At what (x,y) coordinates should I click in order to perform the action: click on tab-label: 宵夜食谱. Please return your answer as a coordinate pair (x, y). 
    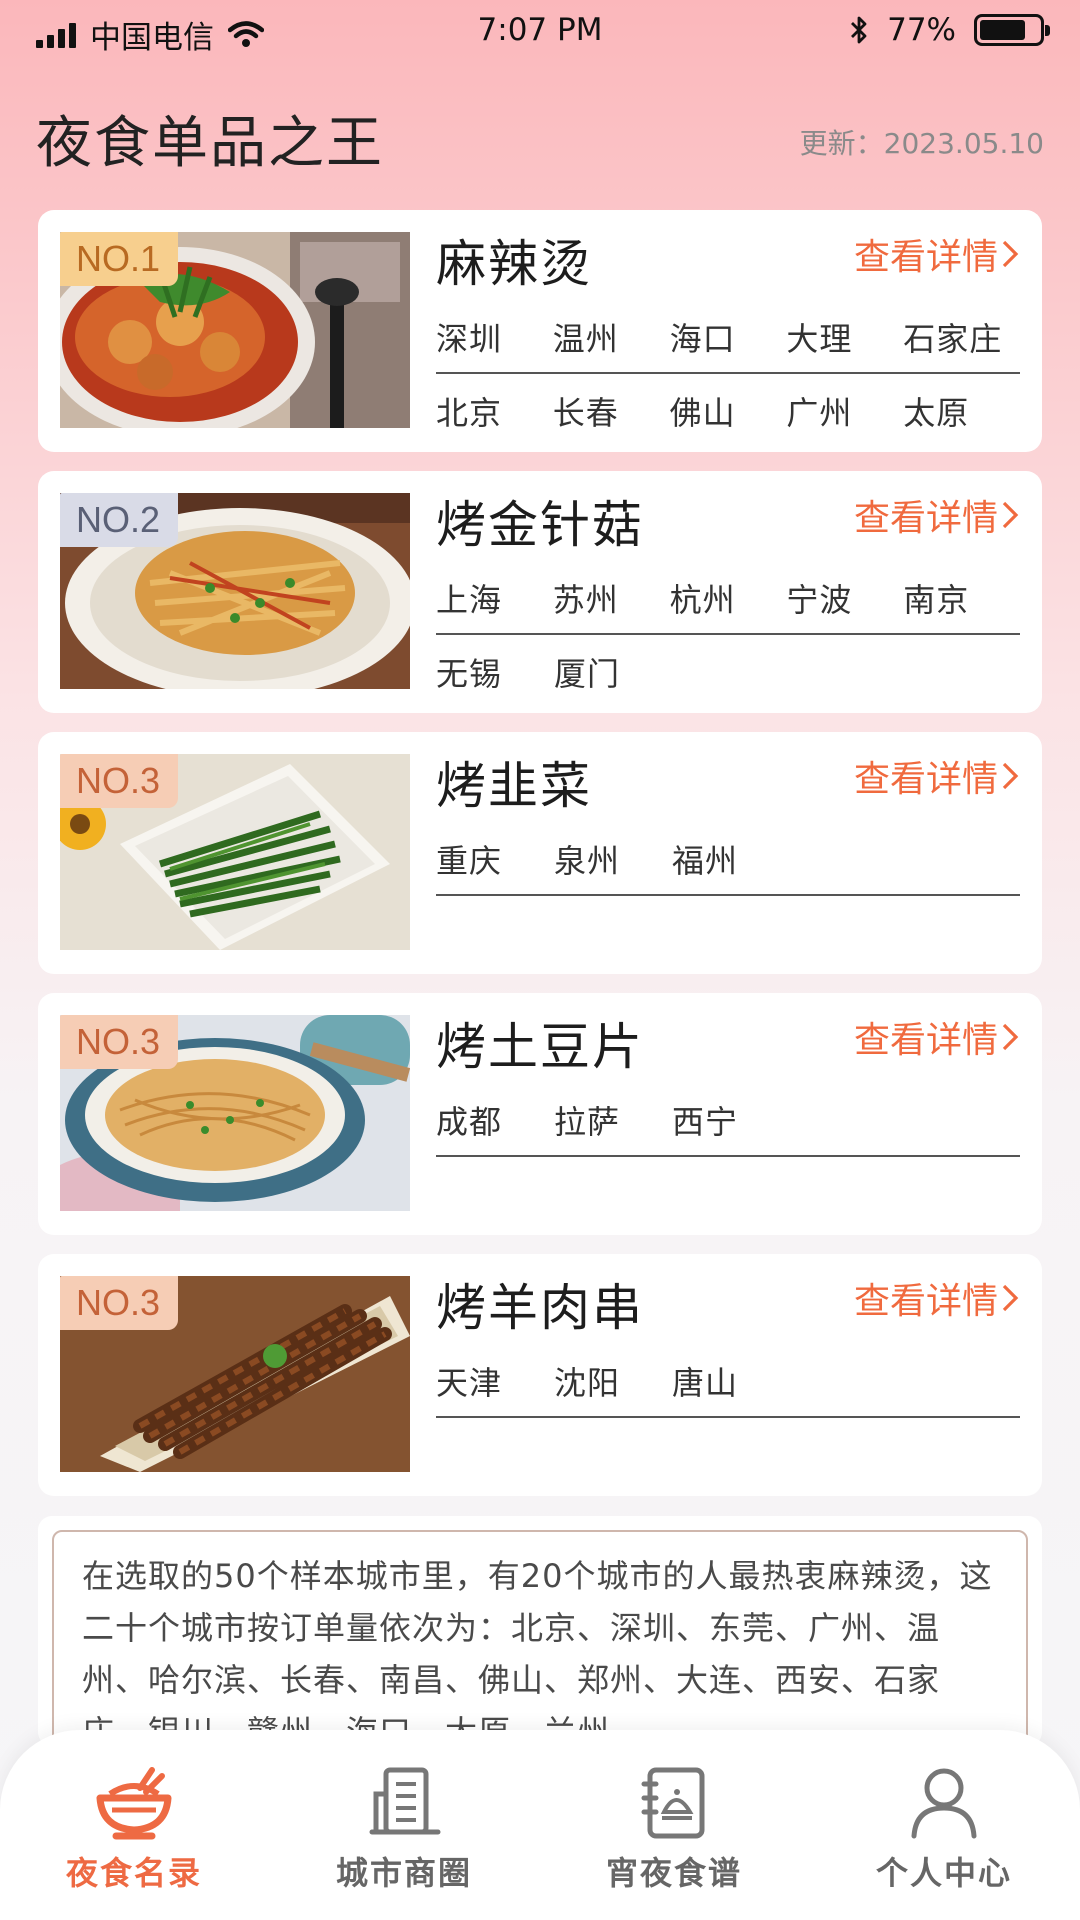
    Looking at the image, I should click on (673, 1873).